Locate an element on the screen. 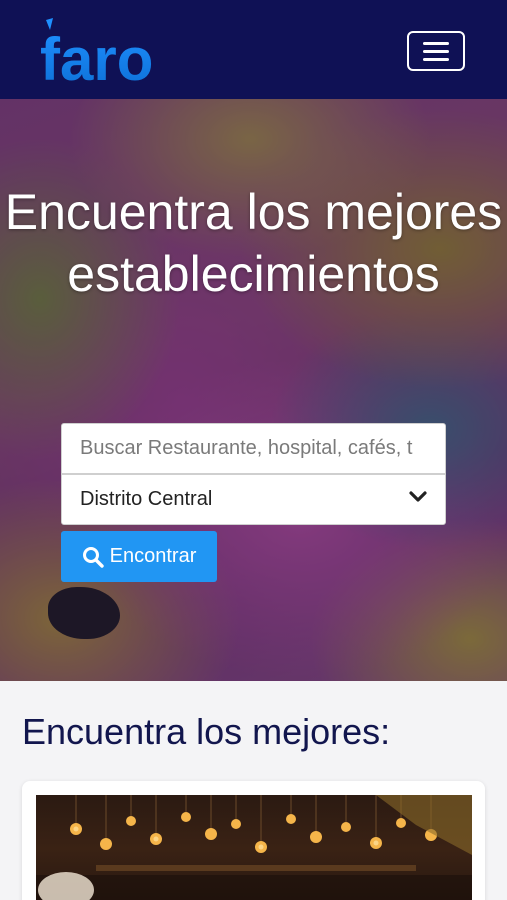 The image size is (507, 900). district-select: Distrito Central is located at coordinates (253, 499).